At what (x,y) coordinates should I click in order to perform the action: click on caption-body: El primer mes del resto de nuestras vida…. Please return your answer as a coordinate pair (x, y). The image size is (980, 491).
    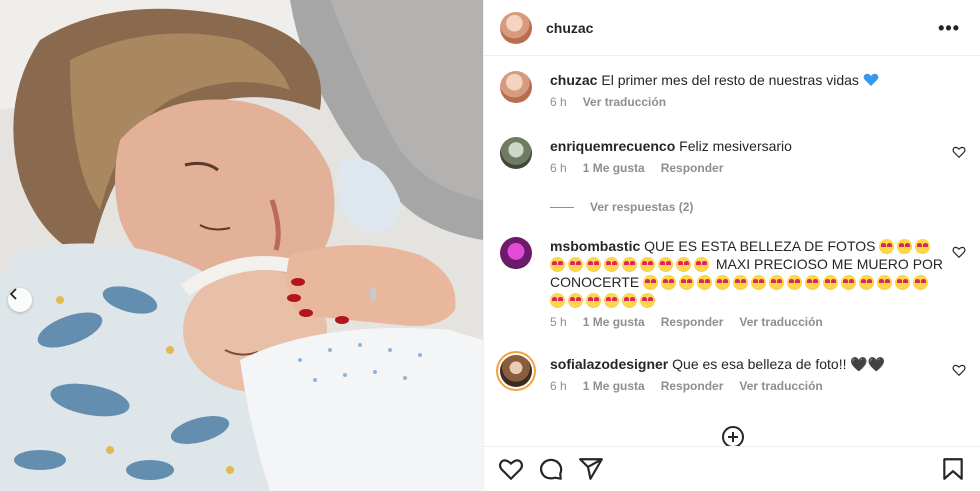
    Looking at the image, I should click on (730, 80).